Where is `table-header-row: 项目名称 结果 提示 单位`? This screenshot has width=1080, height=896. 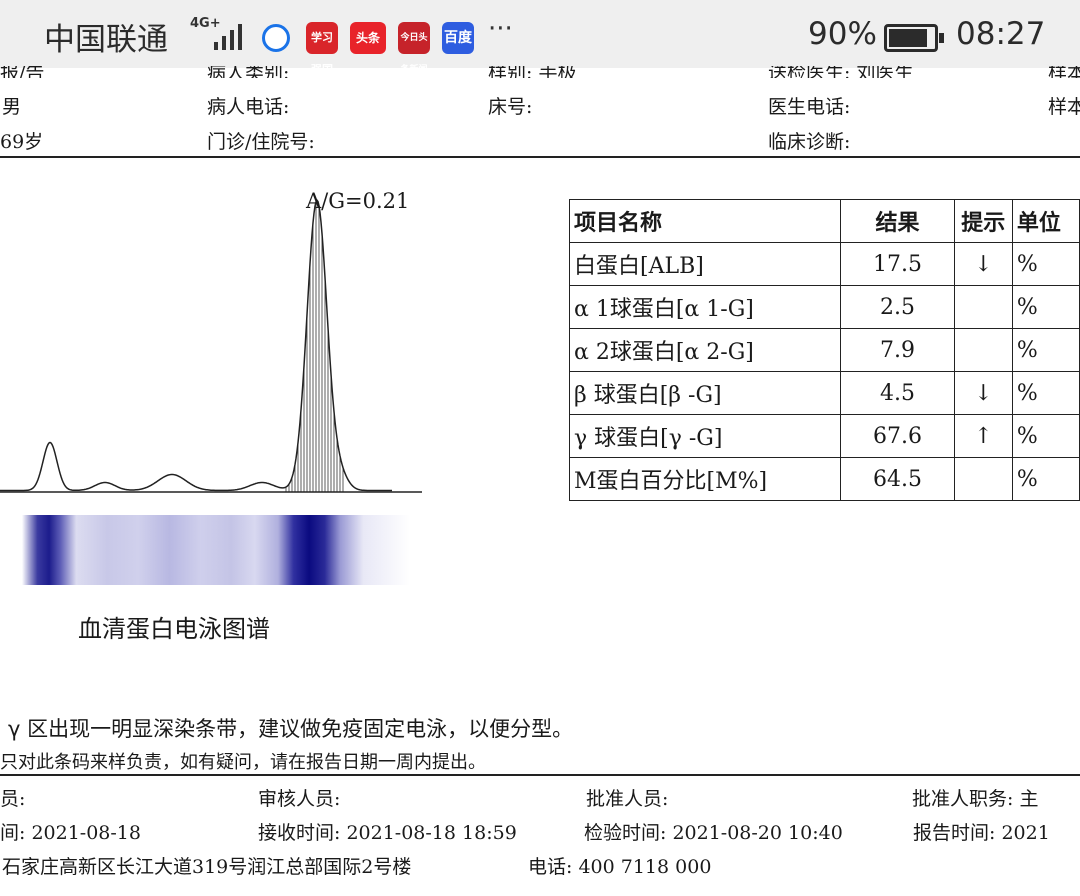 table-header-row: 项目名称 结果 提示 单位 is located at coordinates (824, 221).